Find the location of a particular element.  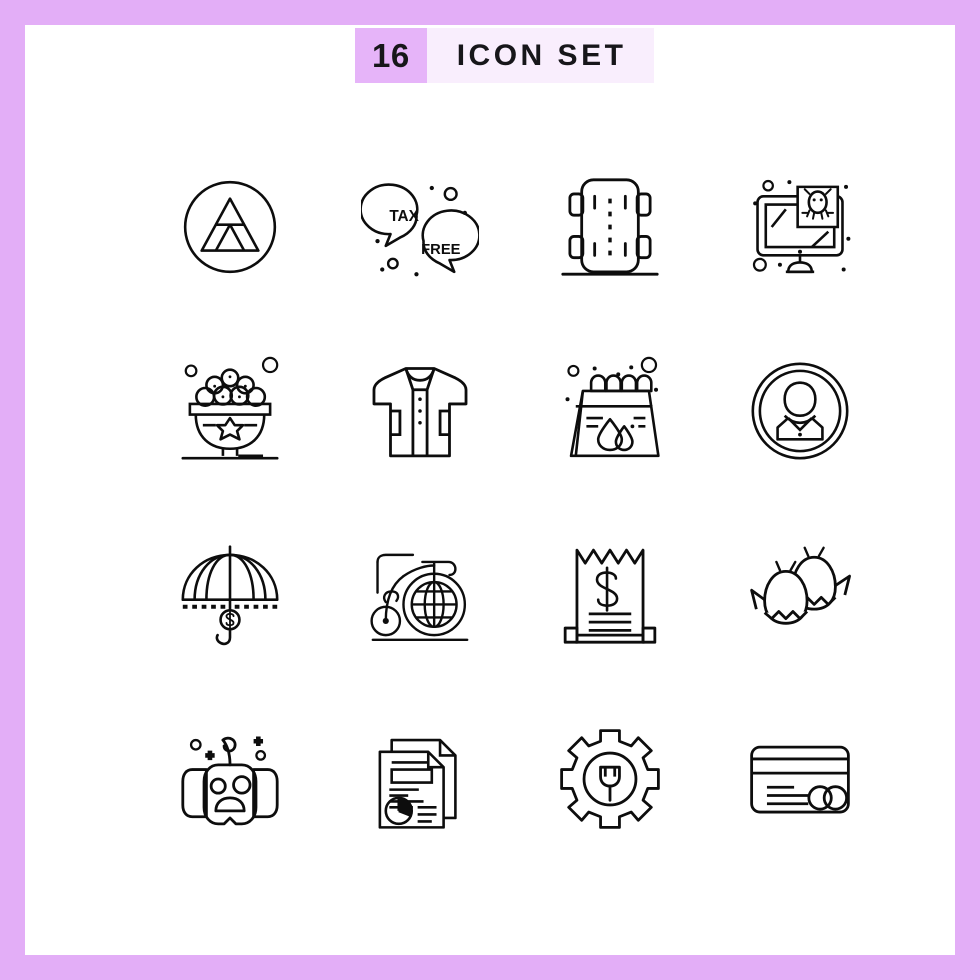

header: 16 ICON SET is located at coordinates (505, 55).